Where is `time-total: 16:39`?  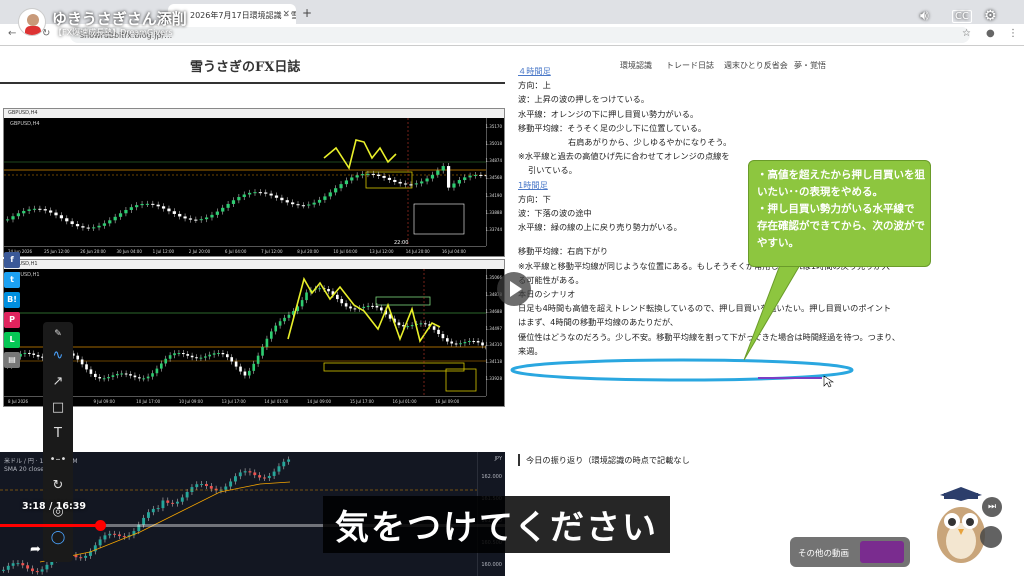
time-total: 16:39 is located at coordinates (70, 506).